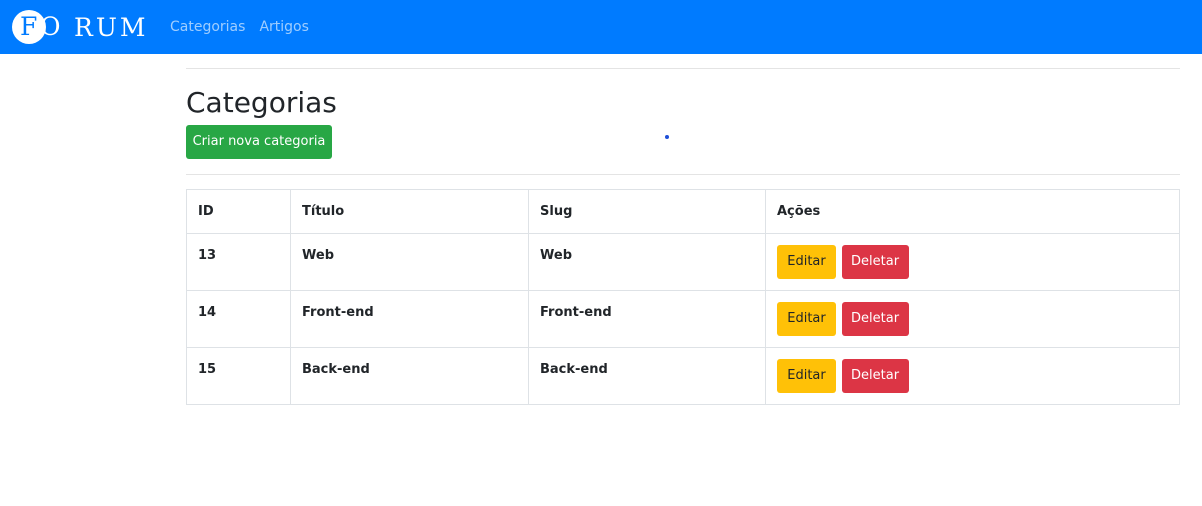 This screenshot has height=506, width=1202. What do you see at coordinates (683, 174) in the screenshot?
I see `section-divider` at bounding box center [683, 174].